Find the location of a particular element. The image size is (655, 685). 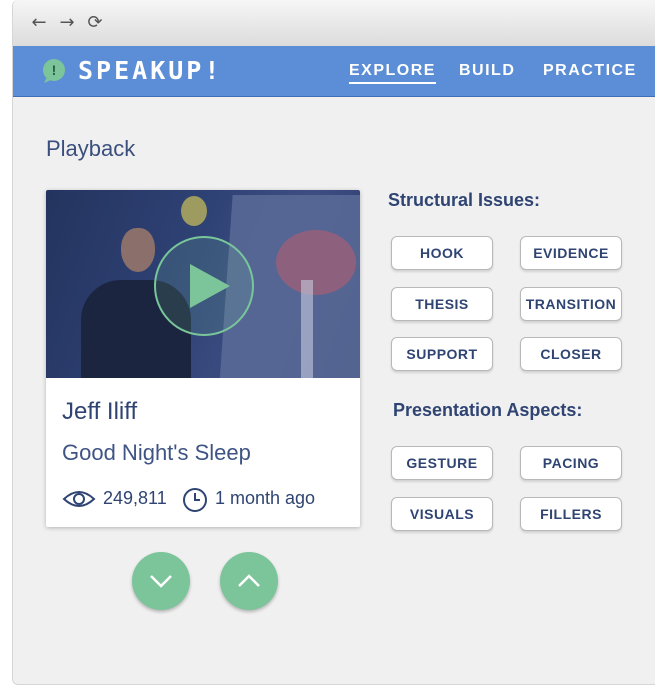

chip-hook: HOOK is located at coordinates (442, 253).